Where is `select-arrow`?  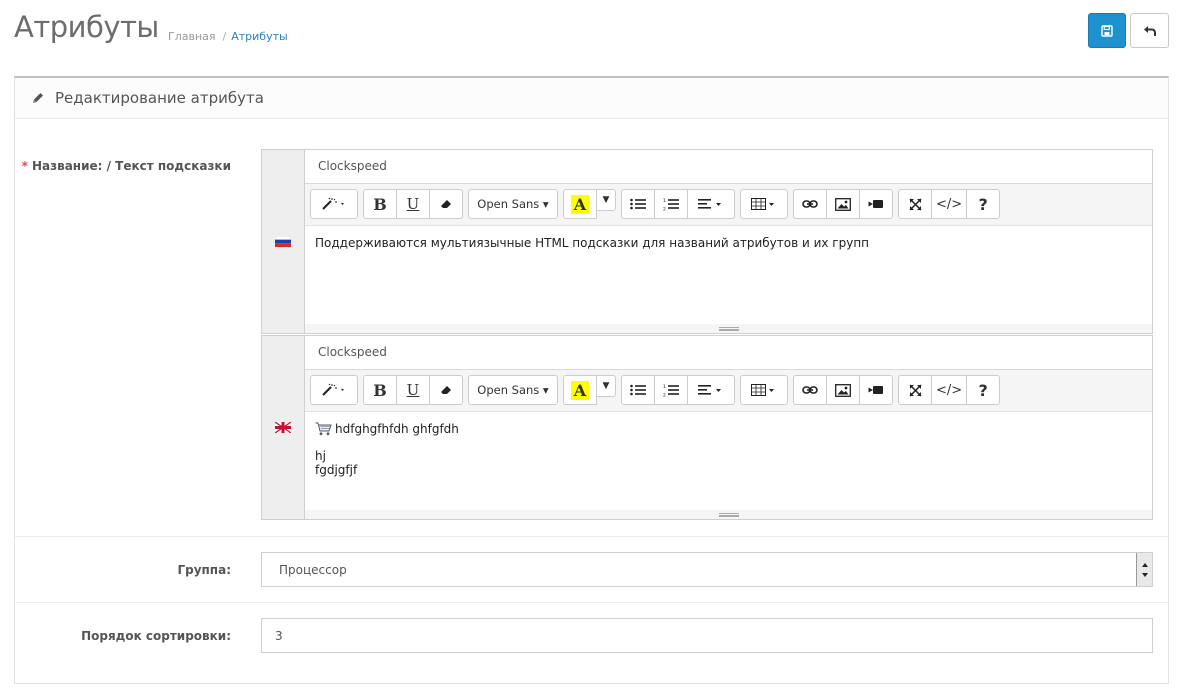
select-arrow is located at coordinates (1144, 569).